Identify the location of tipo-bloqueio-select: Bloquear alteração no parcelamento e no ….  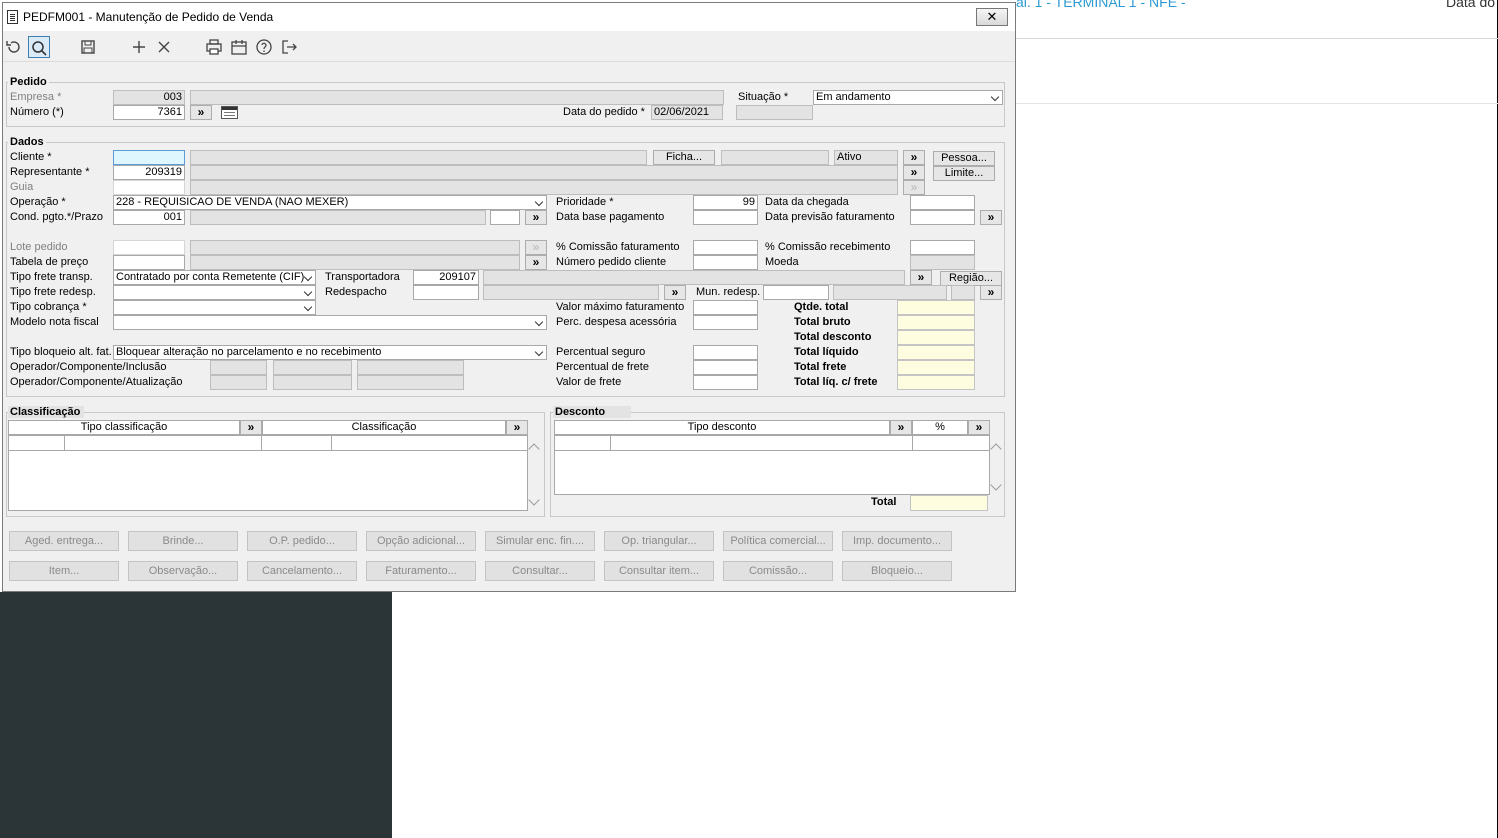
(330, 352).